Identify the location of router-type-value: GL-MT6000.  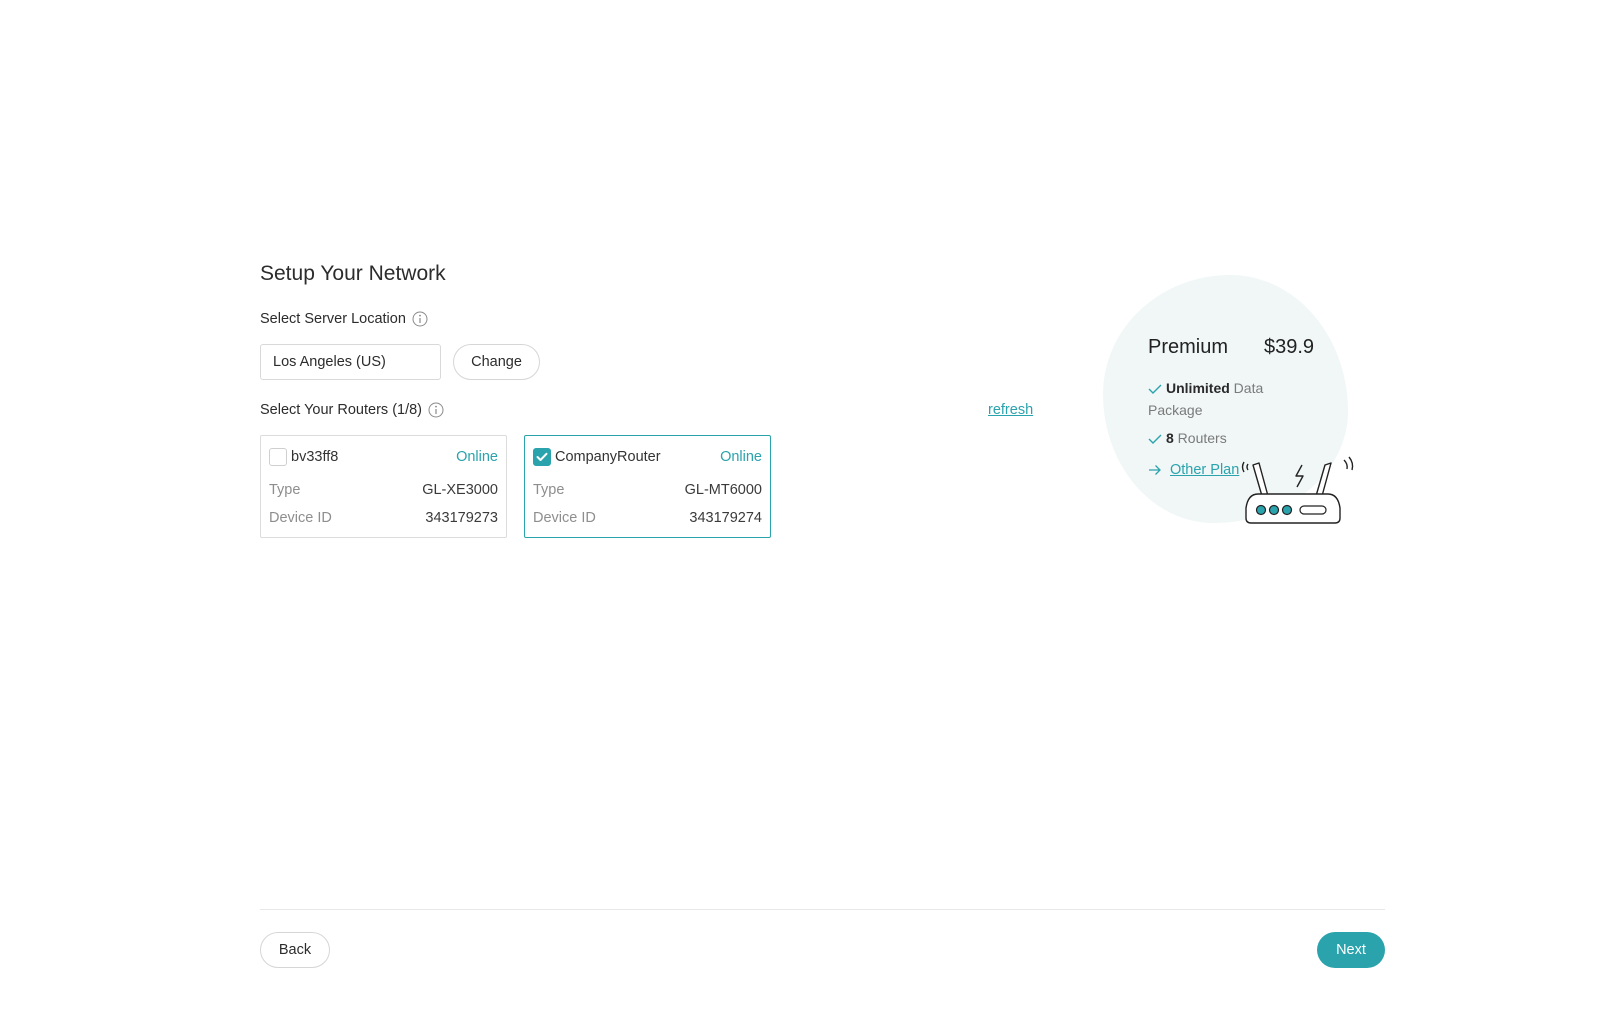
(723, 490).